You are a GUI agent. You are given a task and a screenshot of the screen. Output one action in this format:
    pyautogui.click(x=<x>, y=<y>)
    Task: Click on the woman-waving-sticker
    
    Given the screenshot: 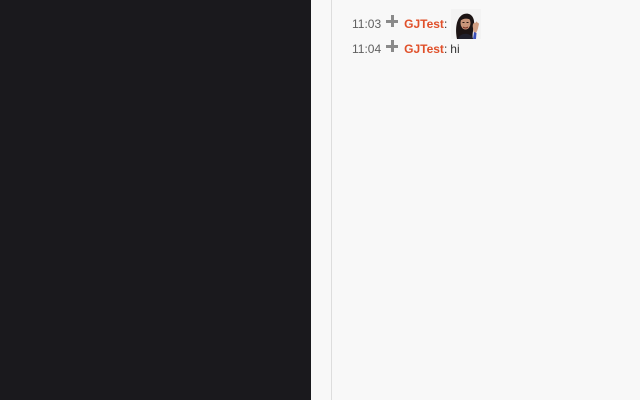 What is the action you would take?
    pyautogui.click(x=466, y=24)
    